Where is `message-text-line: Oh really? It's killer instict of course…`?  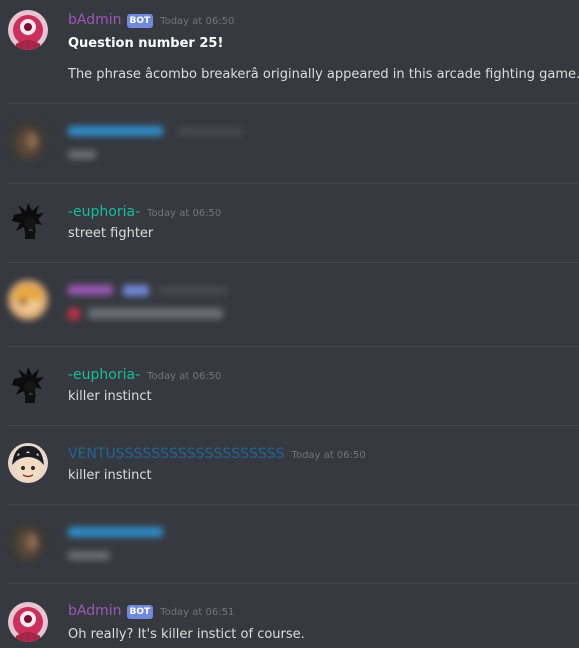 message-text-line: Oh really? It's killer instict of course… is located at coordinates (186, 634).